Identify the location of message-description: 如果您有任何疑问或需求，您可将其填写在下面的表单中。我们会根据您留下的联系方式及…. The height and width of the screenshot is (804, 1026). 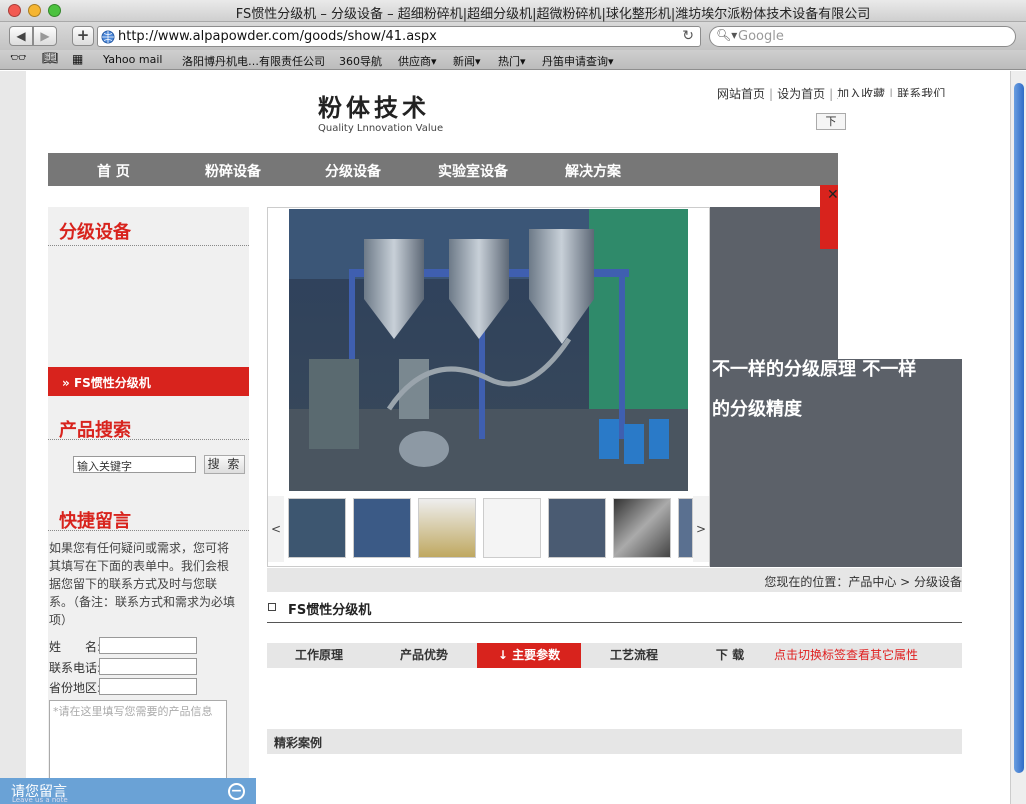
(142, 584).